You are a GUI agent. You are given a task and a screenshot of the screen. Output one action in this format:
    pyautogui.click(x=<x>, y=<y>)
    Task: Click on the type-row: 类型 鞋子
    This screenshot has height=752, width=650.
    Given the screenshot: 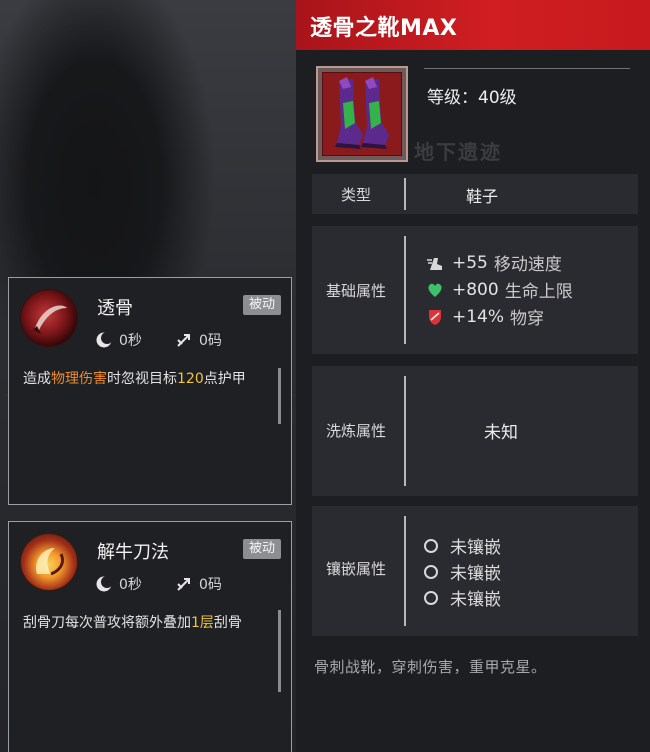 What is the action you would take?
    pyautogui.click(x=475, y=194)
    